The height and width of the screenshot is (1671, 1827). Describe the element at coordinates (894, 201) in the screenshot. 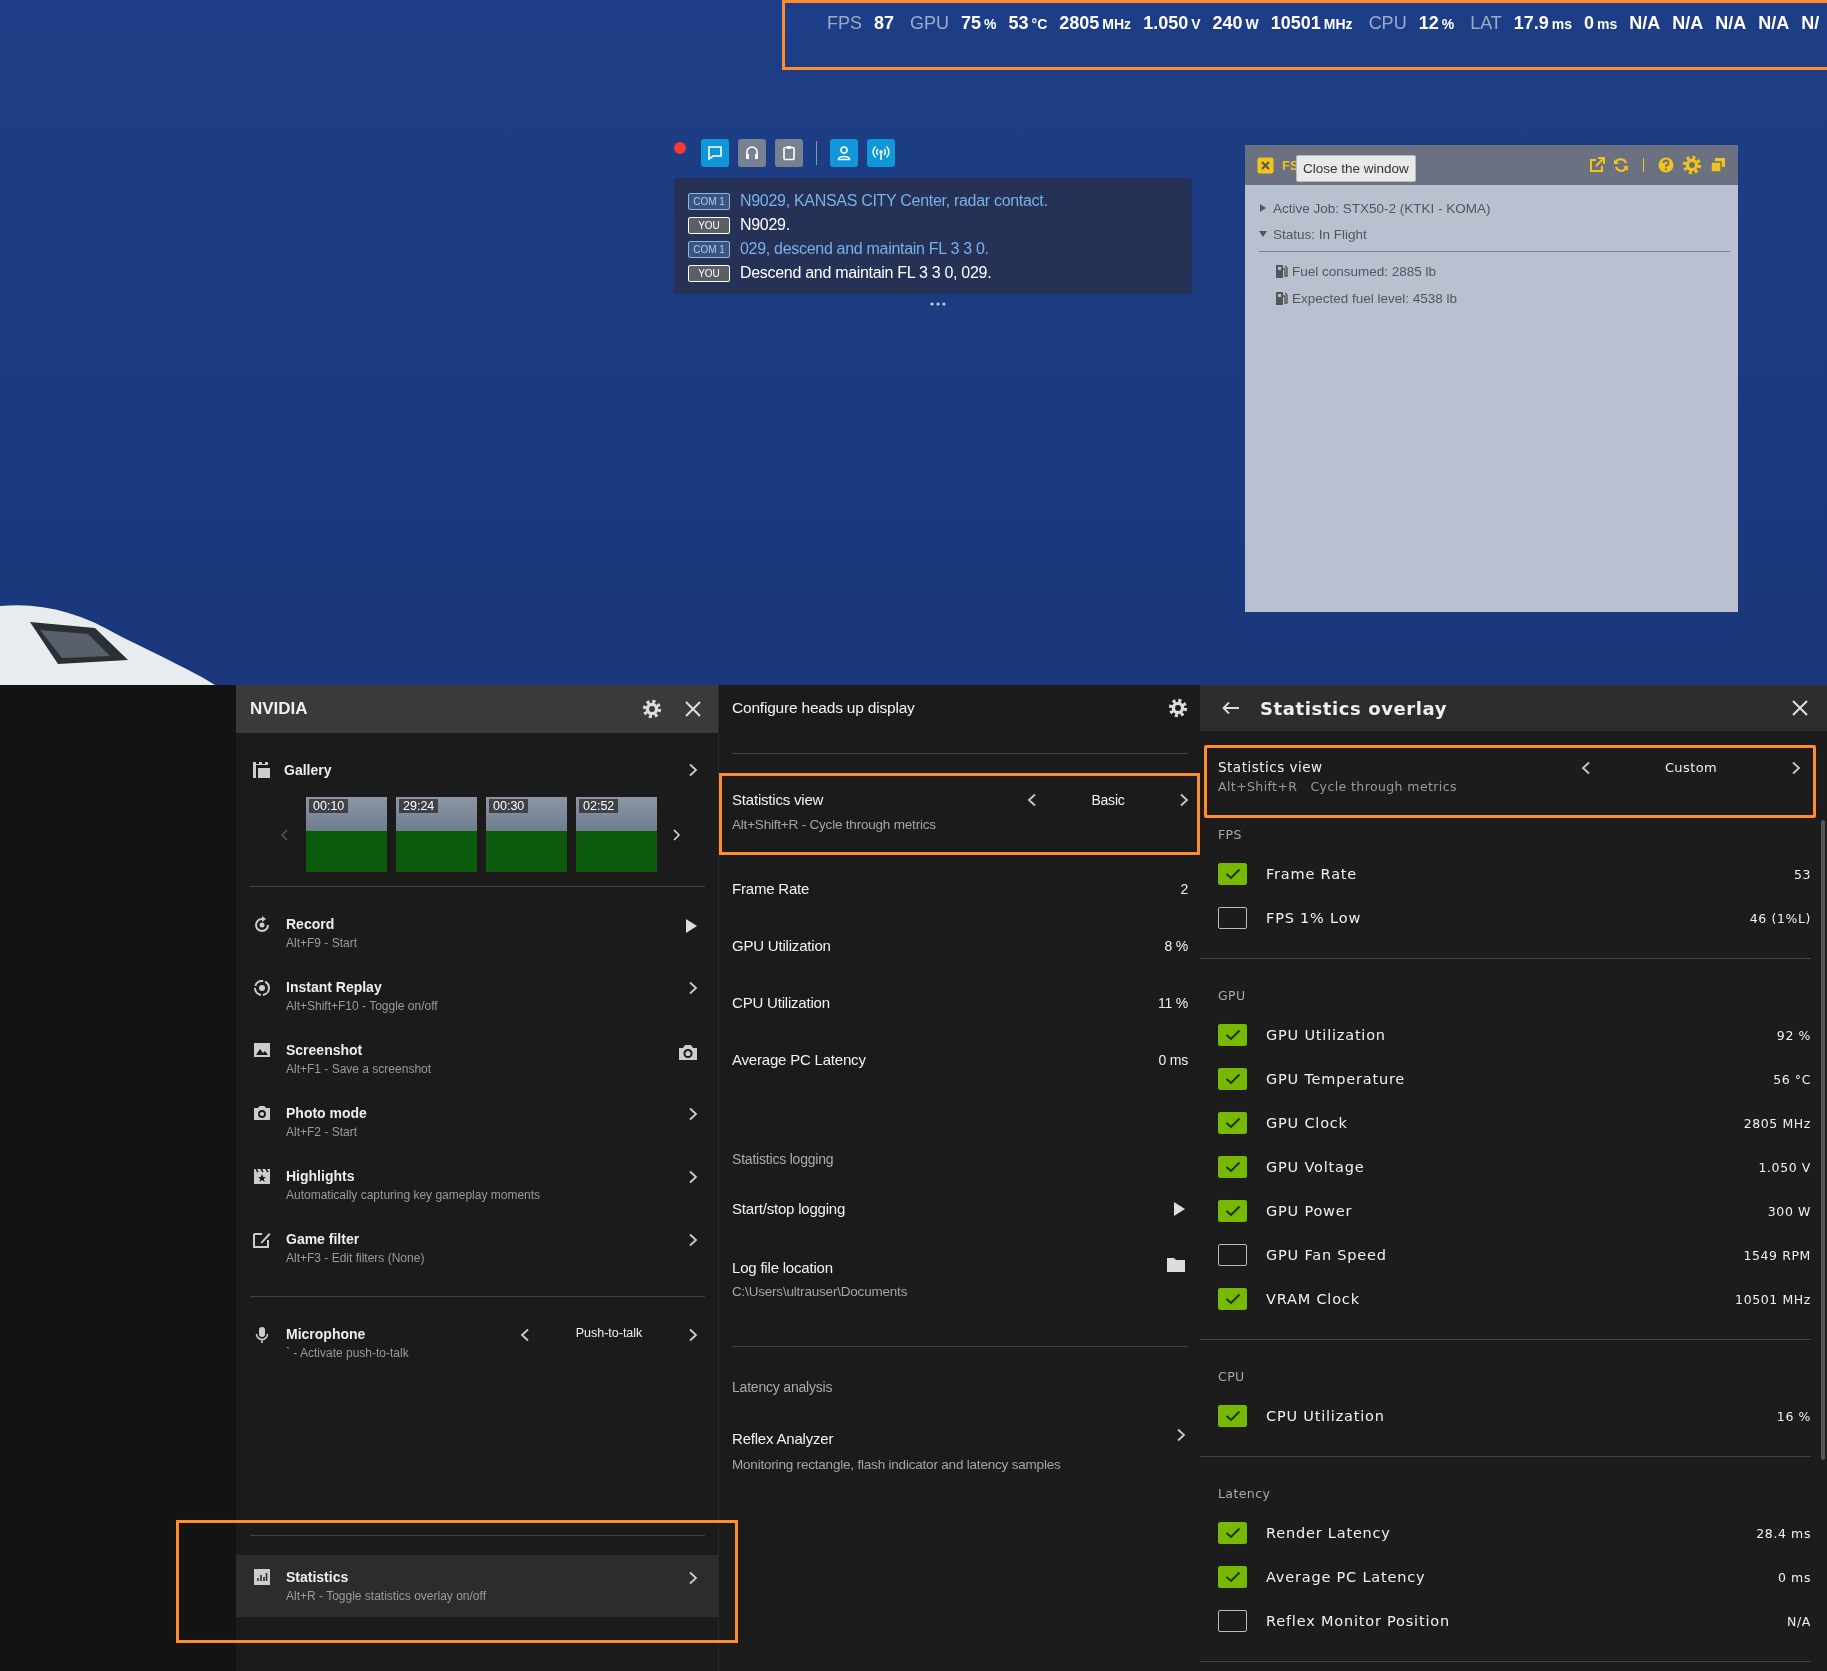

I see `chat-message: N9029, KANSAS CITY Center, radar contact.` at that location.